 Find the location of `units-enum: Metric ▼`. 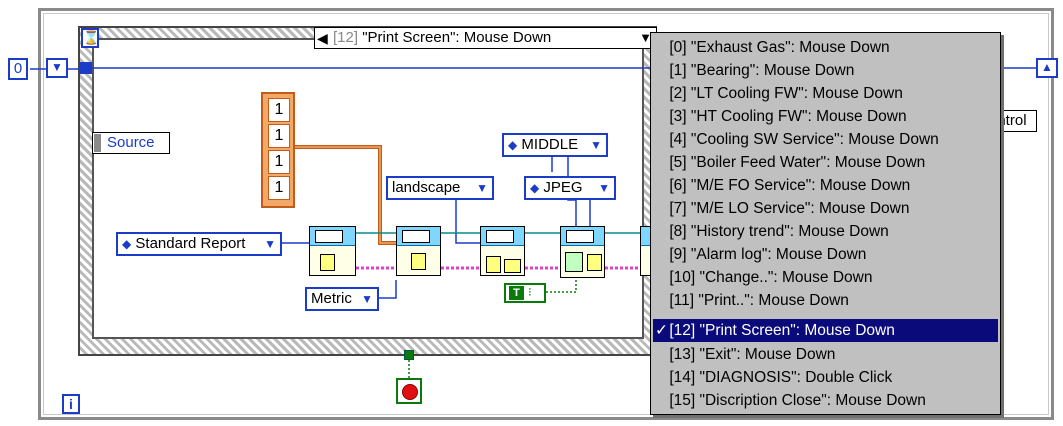

units-enum: Metric ▼ is located at coordinates (342, 299).